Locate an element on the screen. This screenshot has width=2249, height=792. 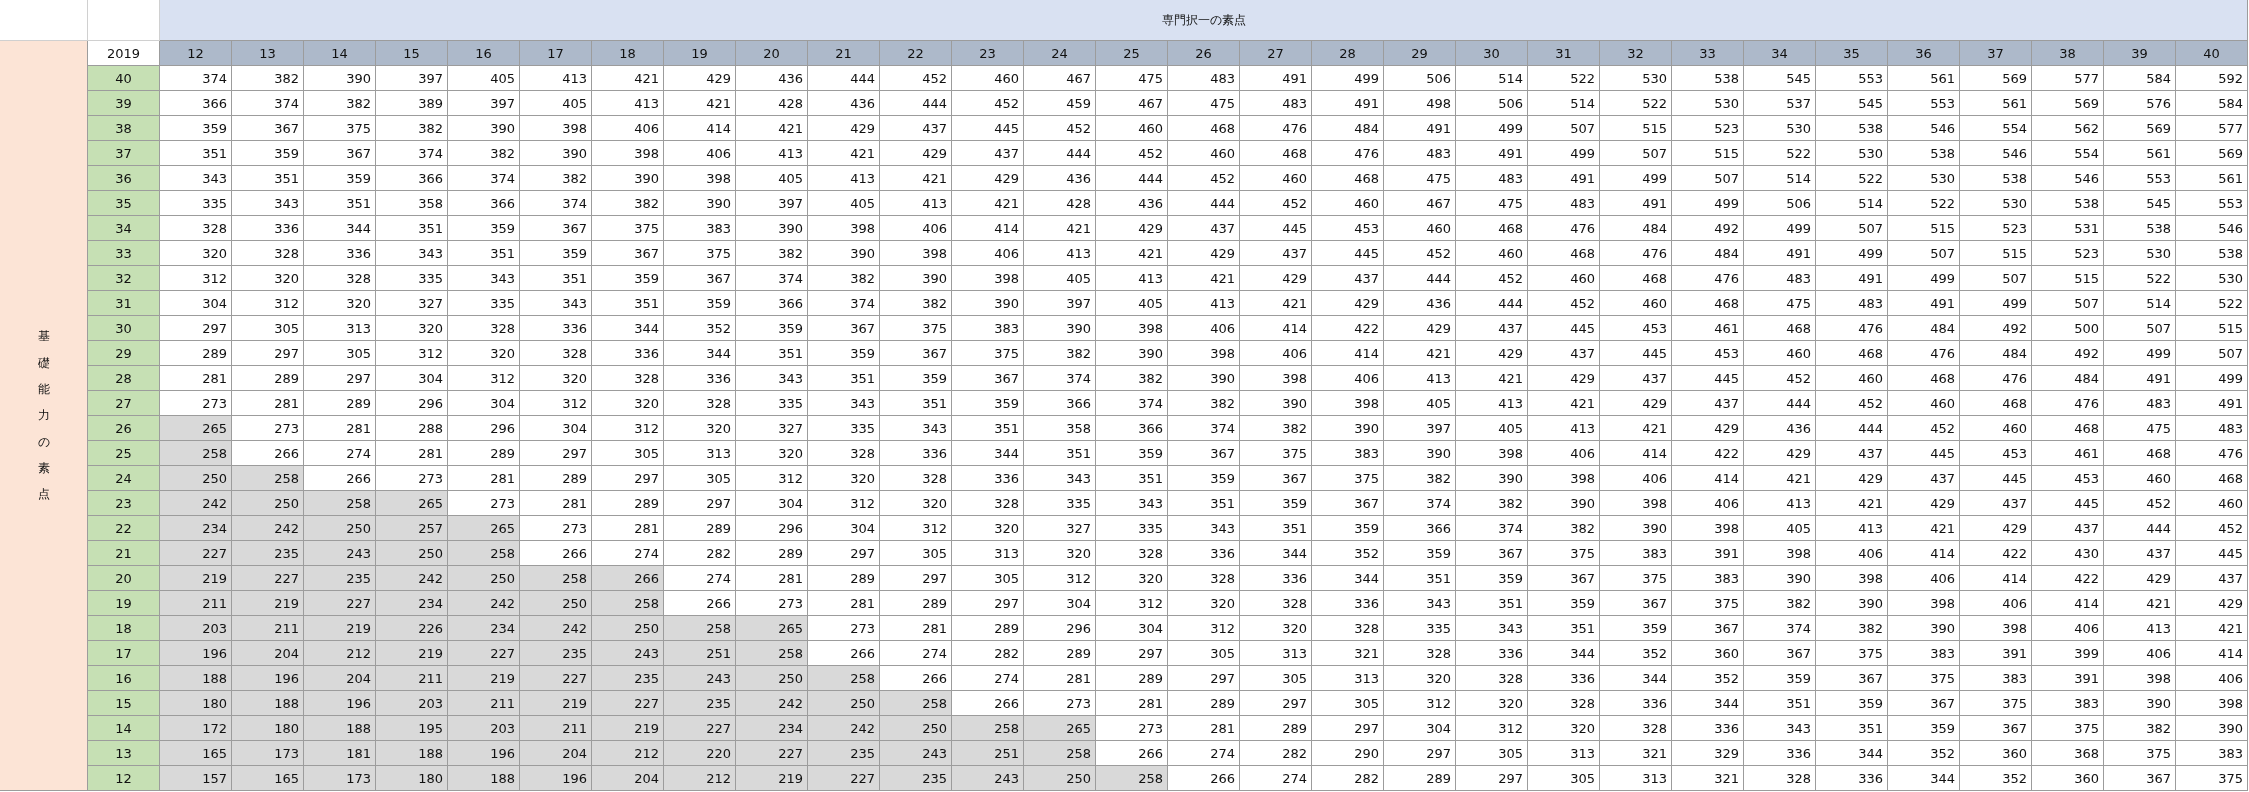
table-cell: 359 is located at coordinates (1780, 678).